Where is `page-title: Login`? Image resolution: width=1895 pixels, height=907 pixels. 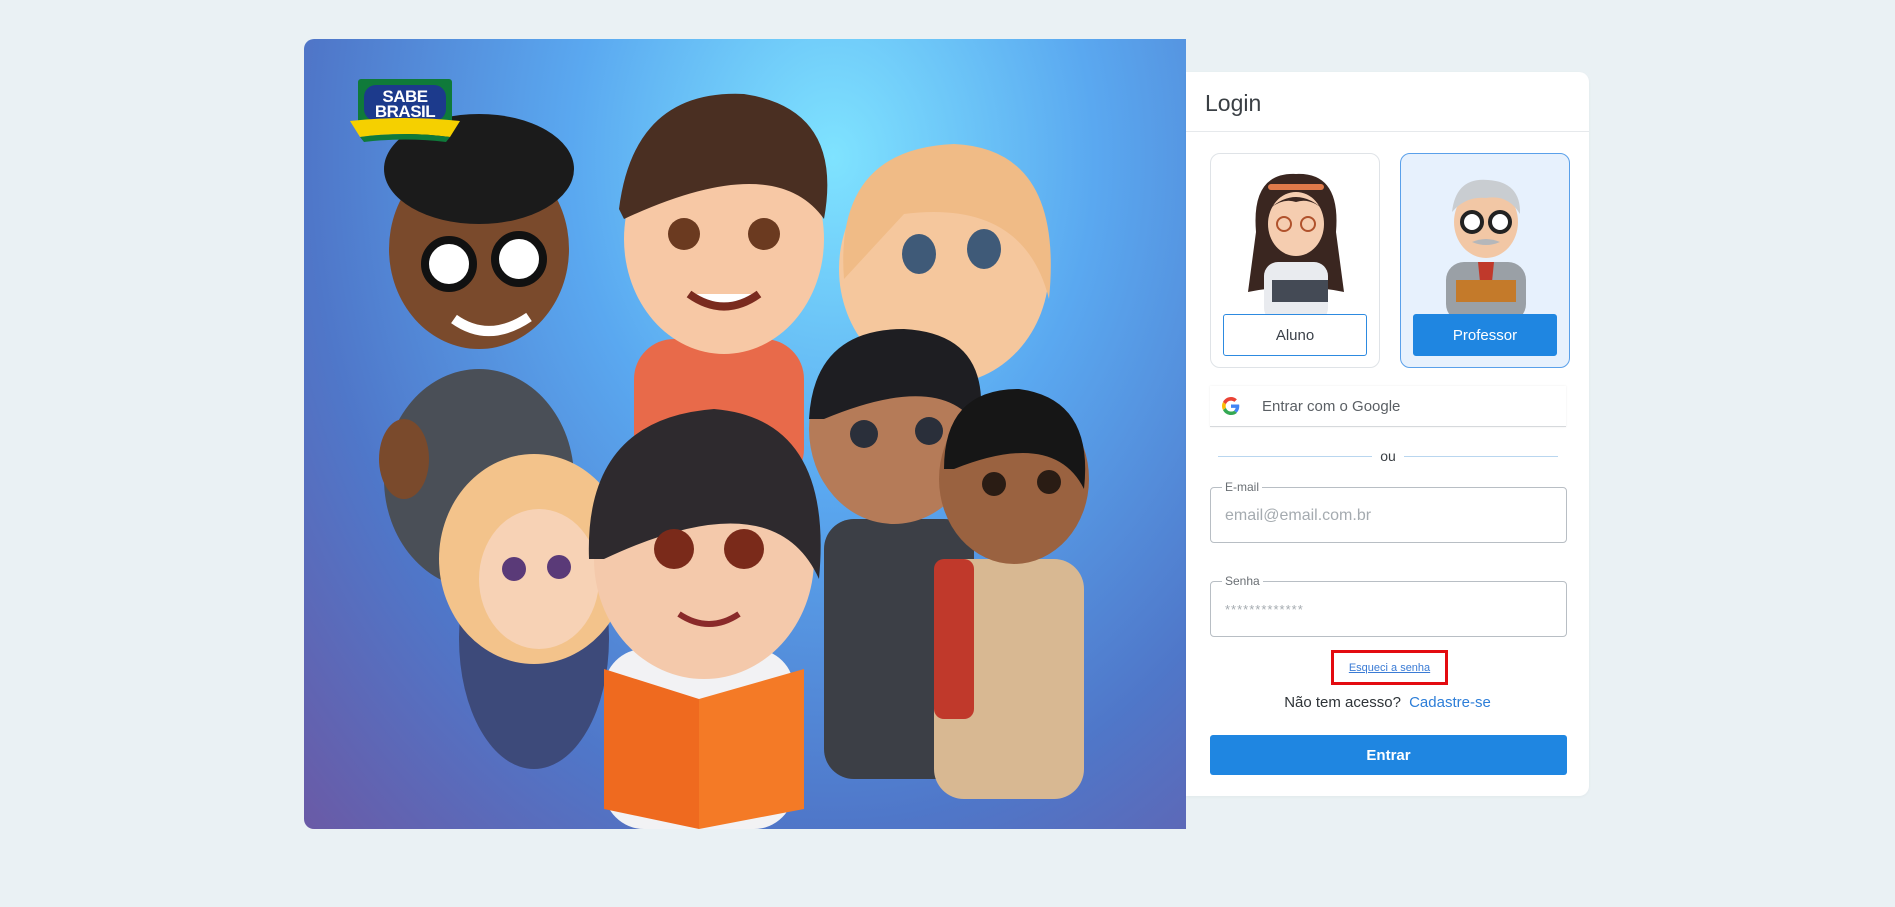
page-title: Login is located at coordinates (1233, 103).